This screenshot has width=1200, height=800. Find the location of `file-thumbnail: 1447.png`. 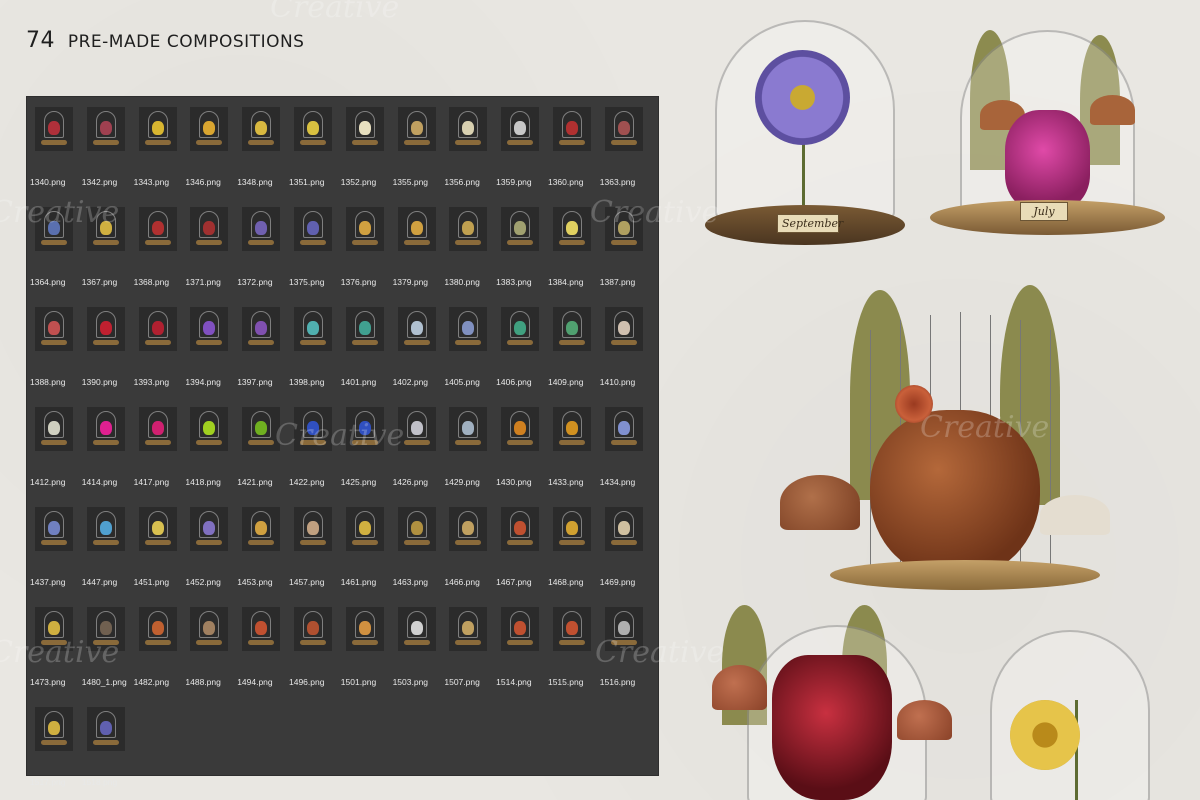

file-thumbnail: 1447.png is located at coordinates (107, 555).